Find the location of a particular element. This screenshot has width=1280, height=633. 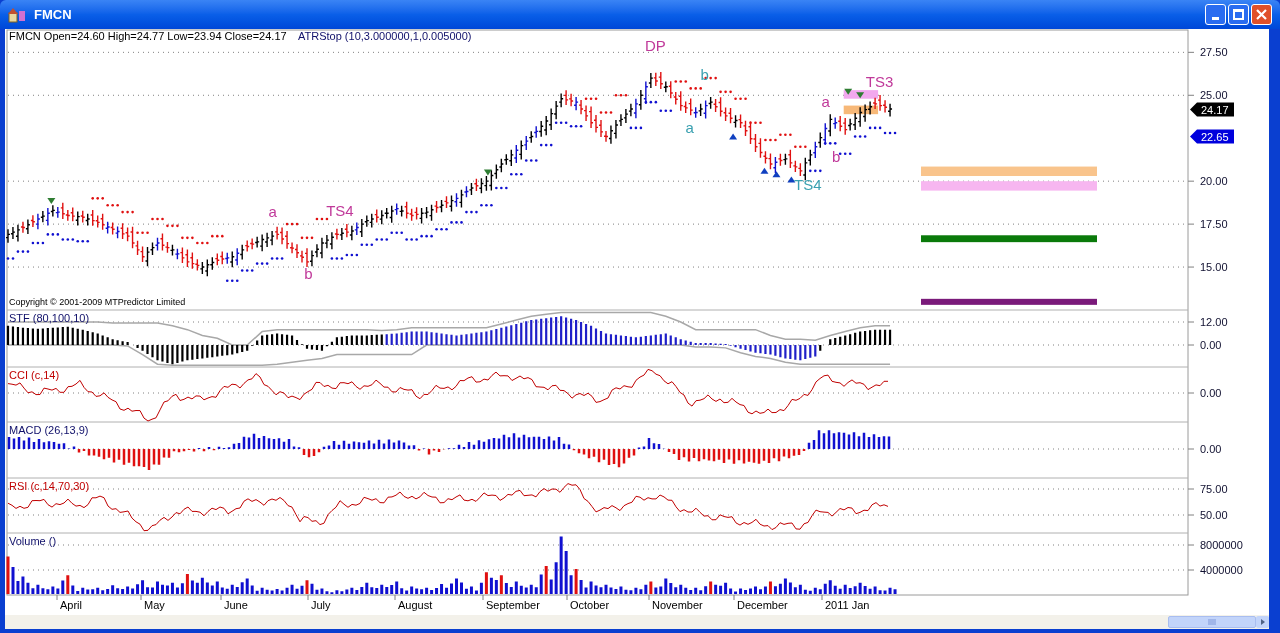

up-triangle-icon is located at coordinates (733, 136).